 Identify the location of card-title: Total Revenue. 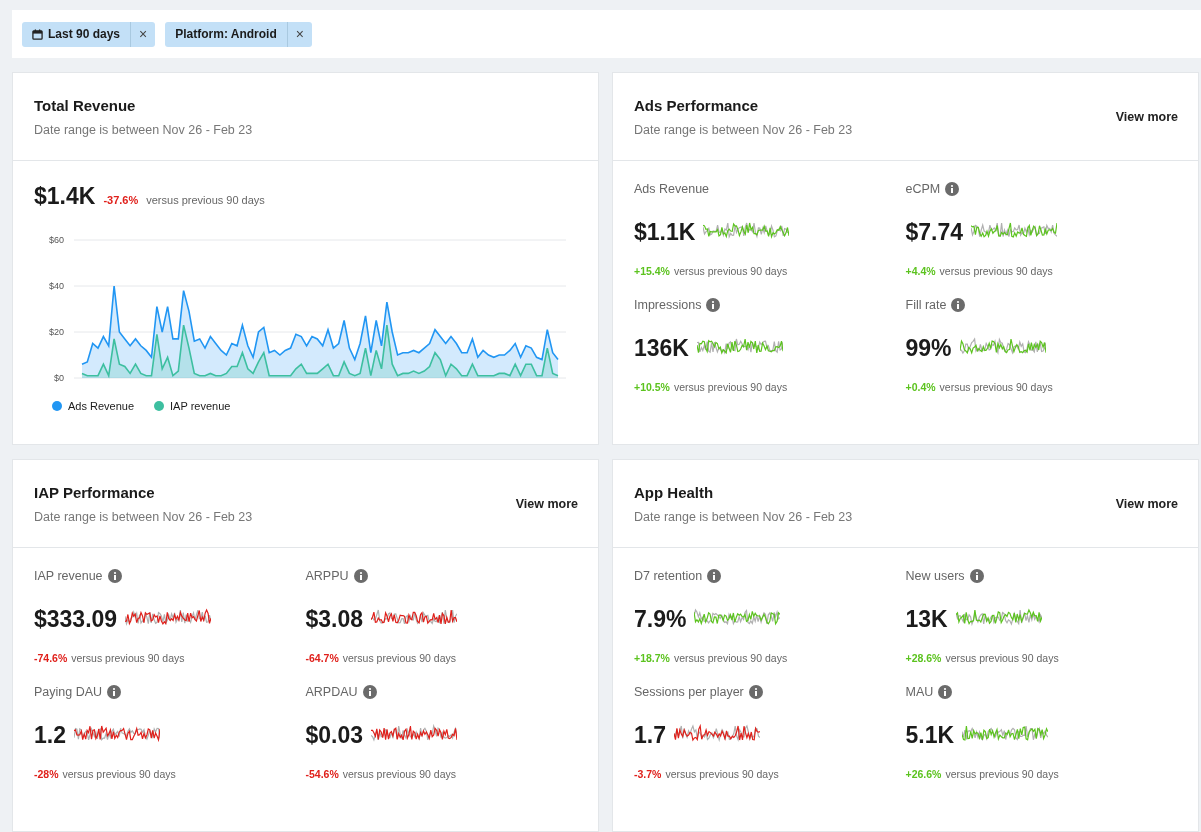
(85, 105).